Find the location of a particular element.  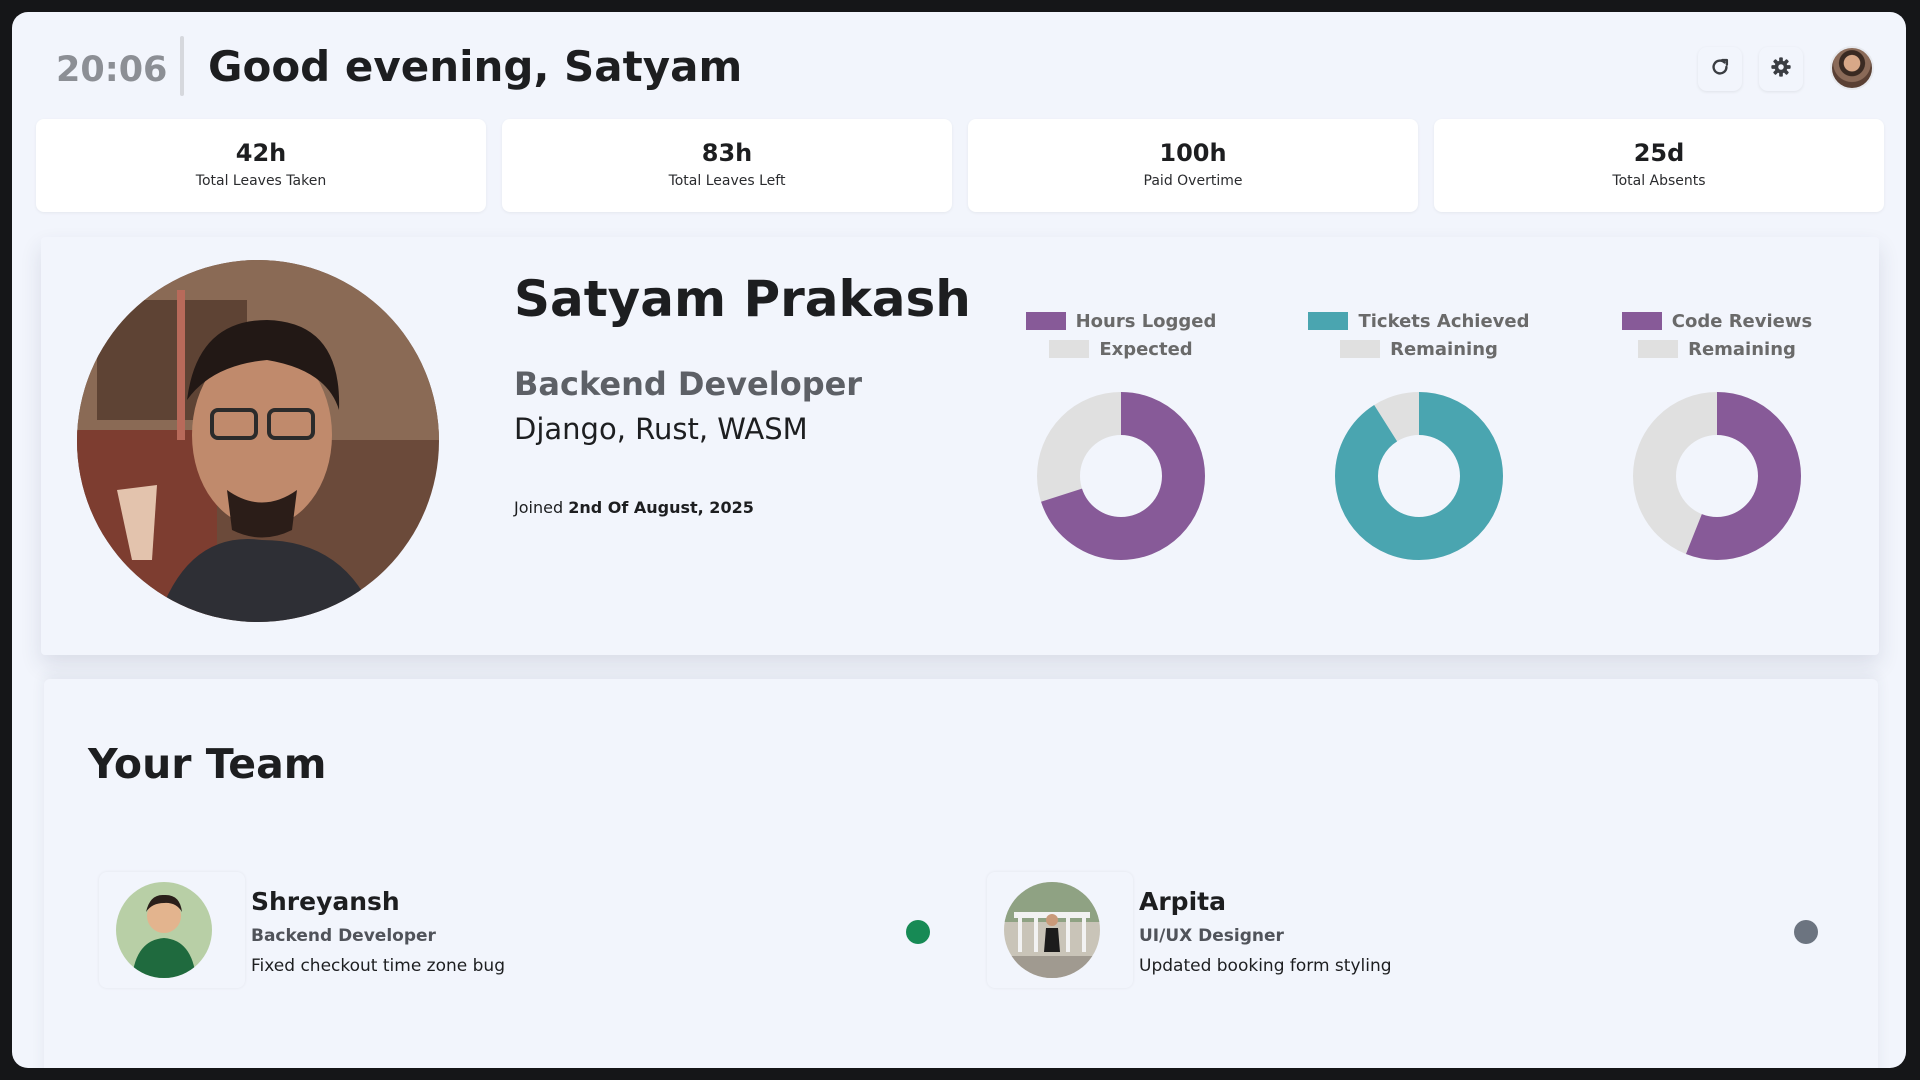

chart-tickets-achieved: Tickets Achieved Remaining is located at coordinates (1419, 444).